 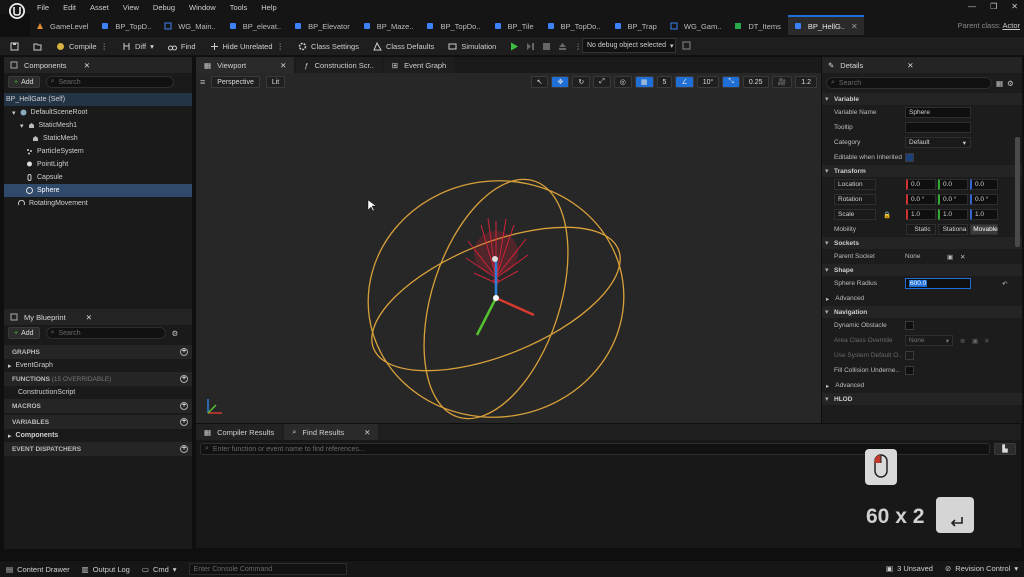 What do you see at coordinates (98, 151) in the screenshot?
I see `tree-item-particlesystem: ParticleSystem` at bounding box center [98, 151].